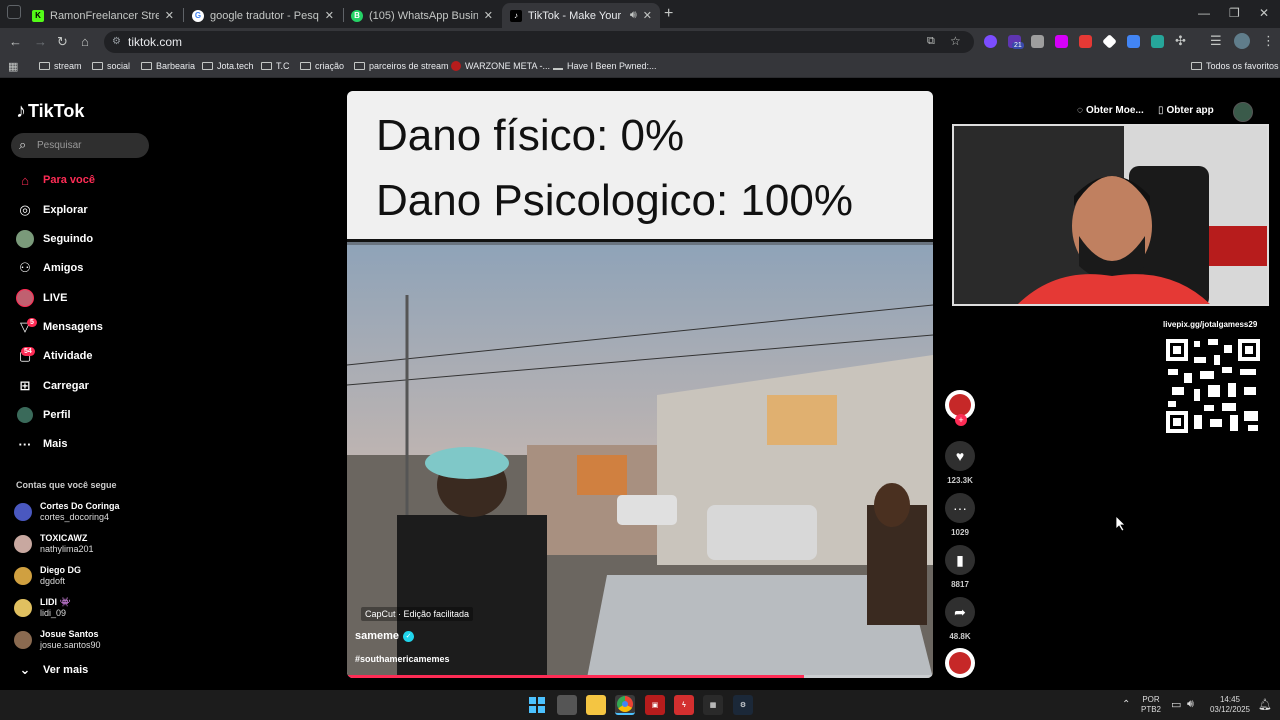 This screenshot has width=1280, height=720. I want to click on folder-icon, so click(359, 66).